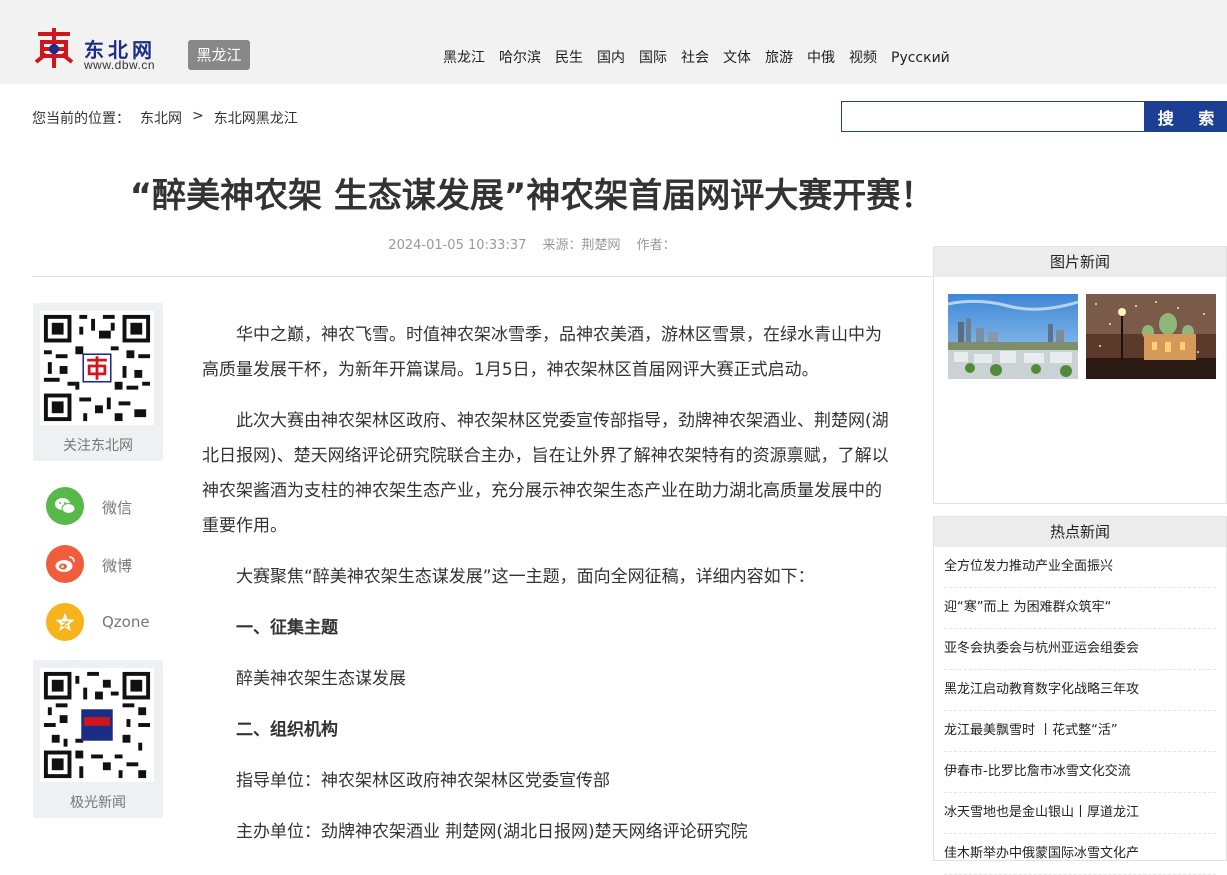 Image resolution: width=1227 pixels, height=875 pixels. Describe the element at coordinates (532, 243) in the screenshot. I see `article-meta: 2024-01-05 10:33:37 来源：荆楚网 作者：` at that location.